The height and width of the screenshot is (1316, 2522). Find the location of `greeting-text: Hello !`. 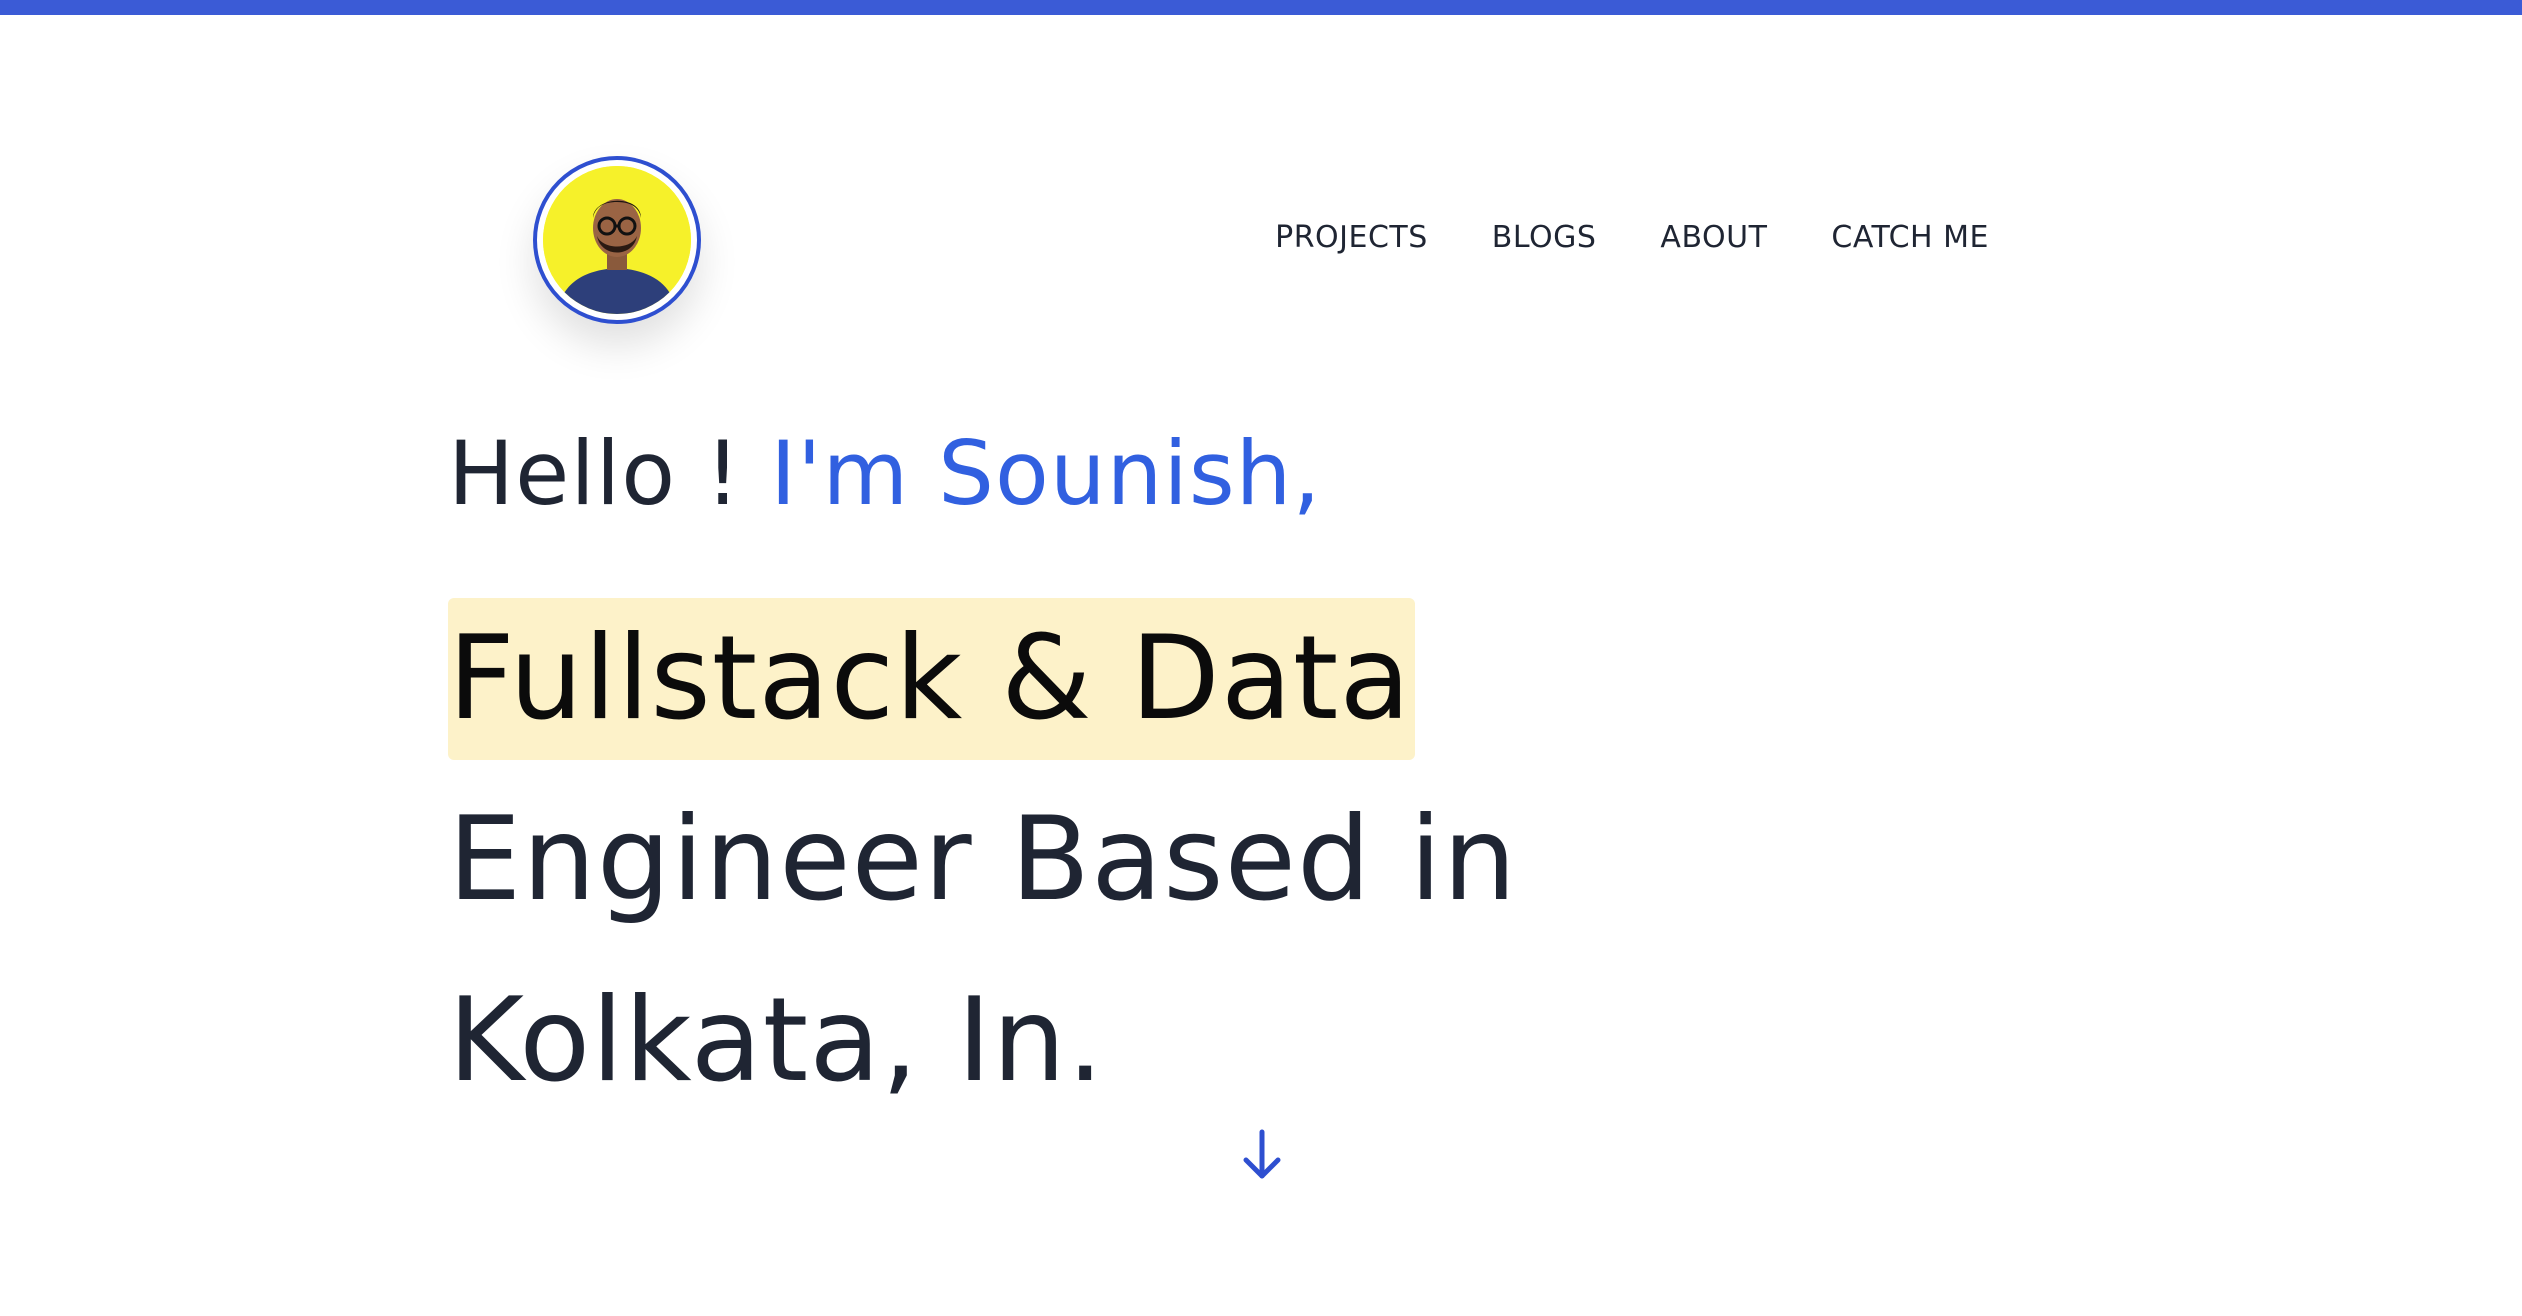

greeting-text: Hello ! is located at coordinates (595, 473).